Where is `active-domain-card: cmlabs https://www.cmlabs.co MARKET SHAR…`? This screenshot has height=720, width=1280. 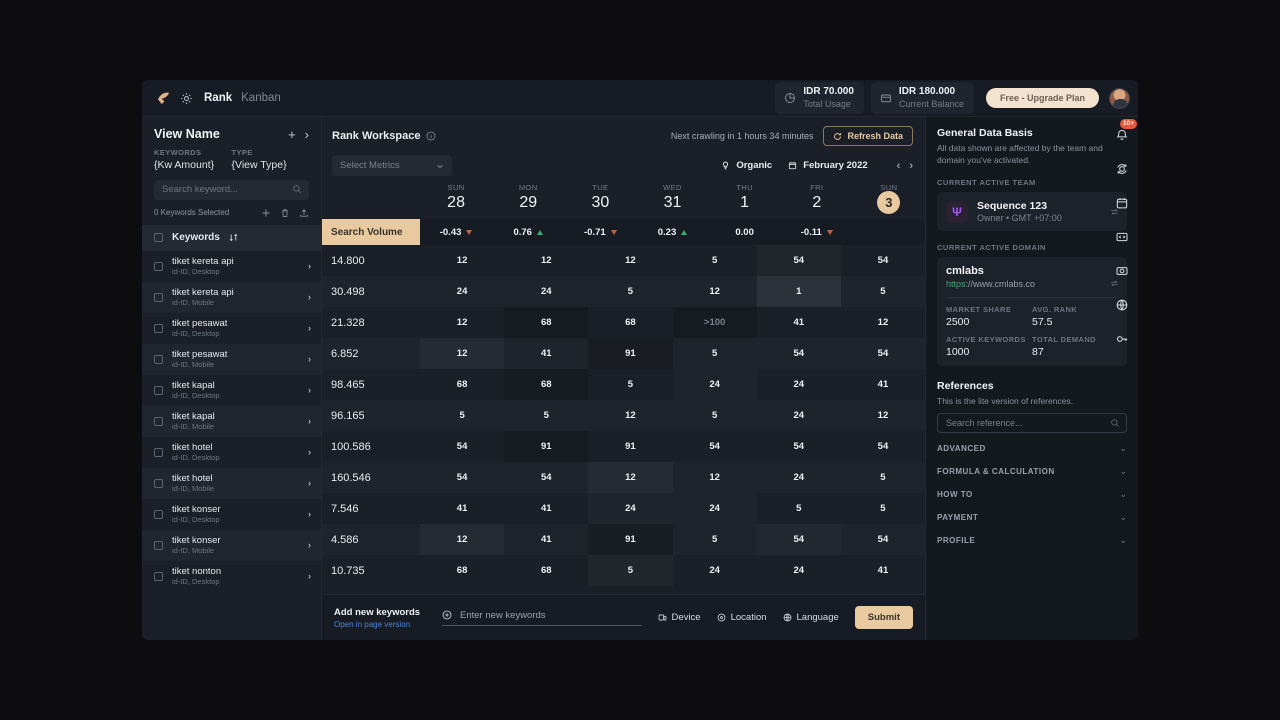
active-domain-card: cmlabs https://www.cmlabs.co MARKET SHAR… is located at coordinates (1032, 311).